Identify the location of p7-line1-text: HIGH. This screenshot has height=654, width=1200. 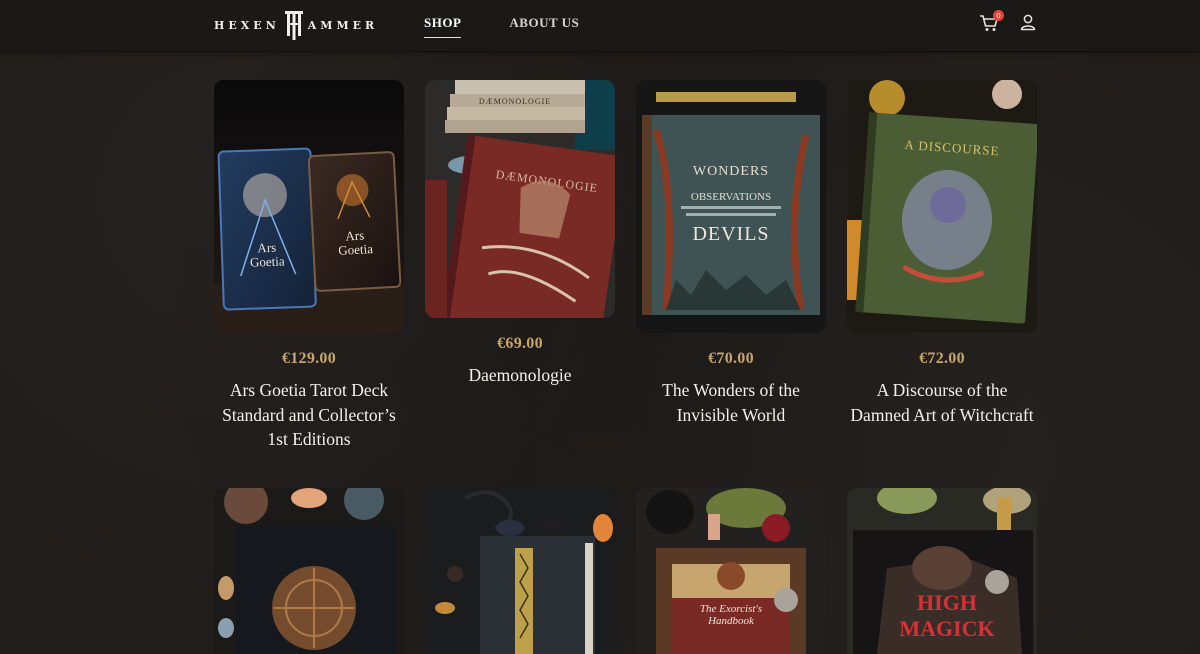
(947, 602).